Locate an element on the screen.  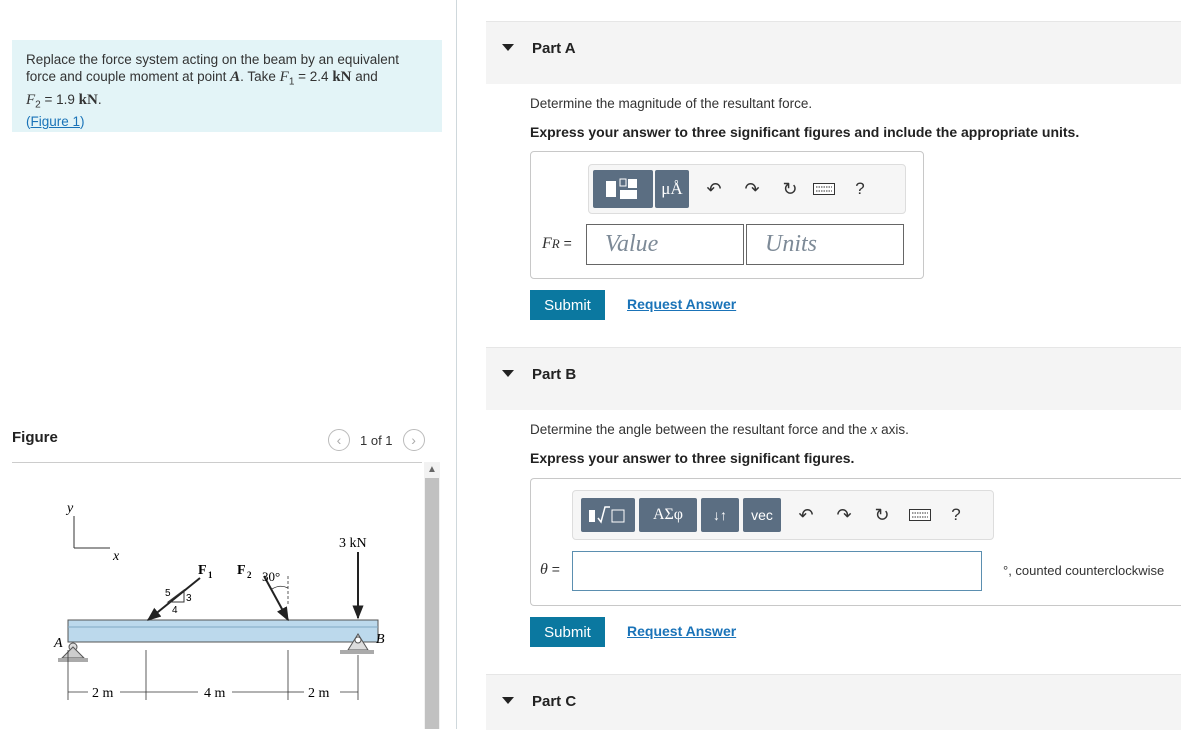
figure-link-line: (Figure 1) is located at coordinates (55, 122).